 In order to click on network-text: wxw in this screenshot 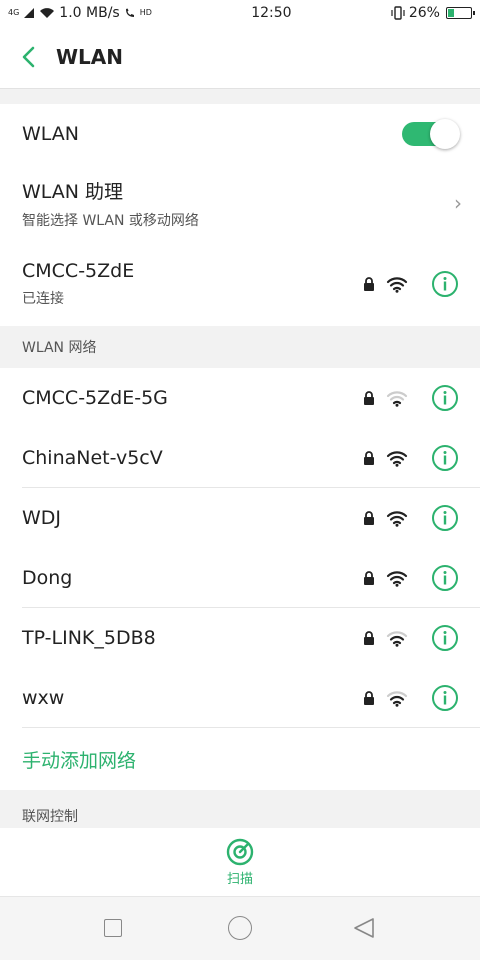, I will do `click(43, 698)`.